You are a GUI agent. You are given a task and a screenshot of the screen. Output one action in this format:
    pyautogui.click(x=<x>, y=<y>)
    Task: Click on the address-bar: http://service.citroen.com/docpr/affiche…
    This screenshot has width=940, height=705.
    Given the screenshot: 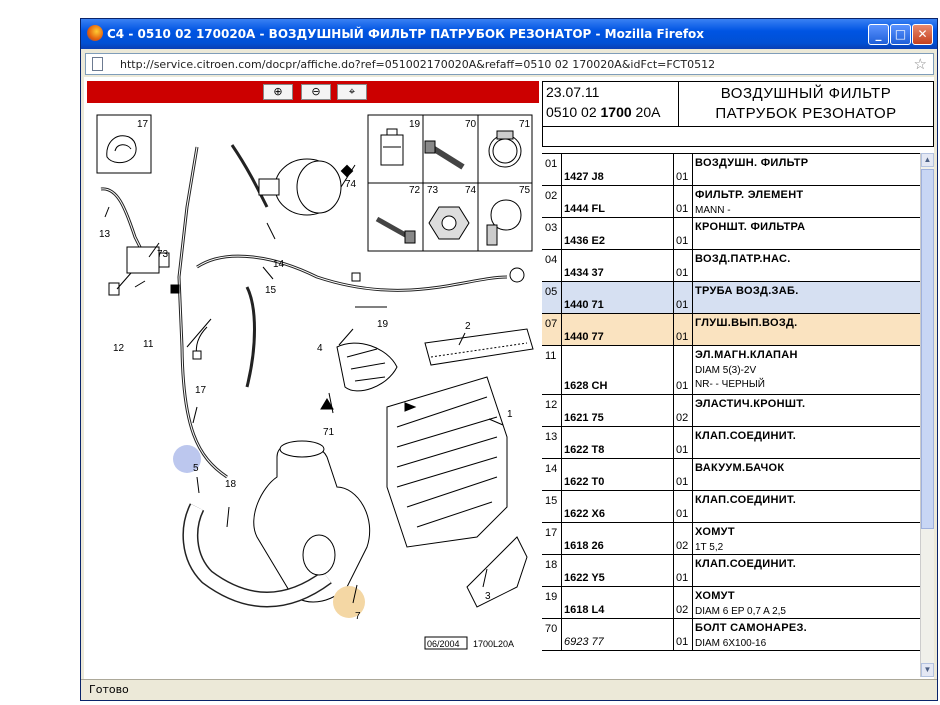 What is the action you would take?
    pyautogui.click(x=509, y=64)
    